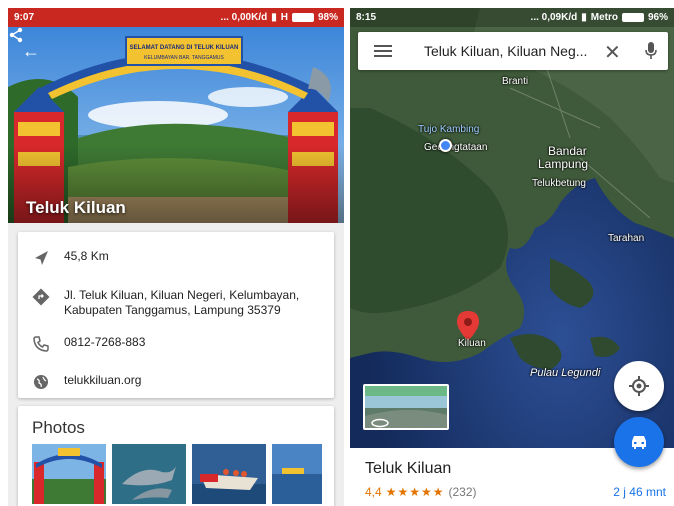  Describe the element at coordinates (445, 145) in the screenshot. I see `current-location-dot` at that location.